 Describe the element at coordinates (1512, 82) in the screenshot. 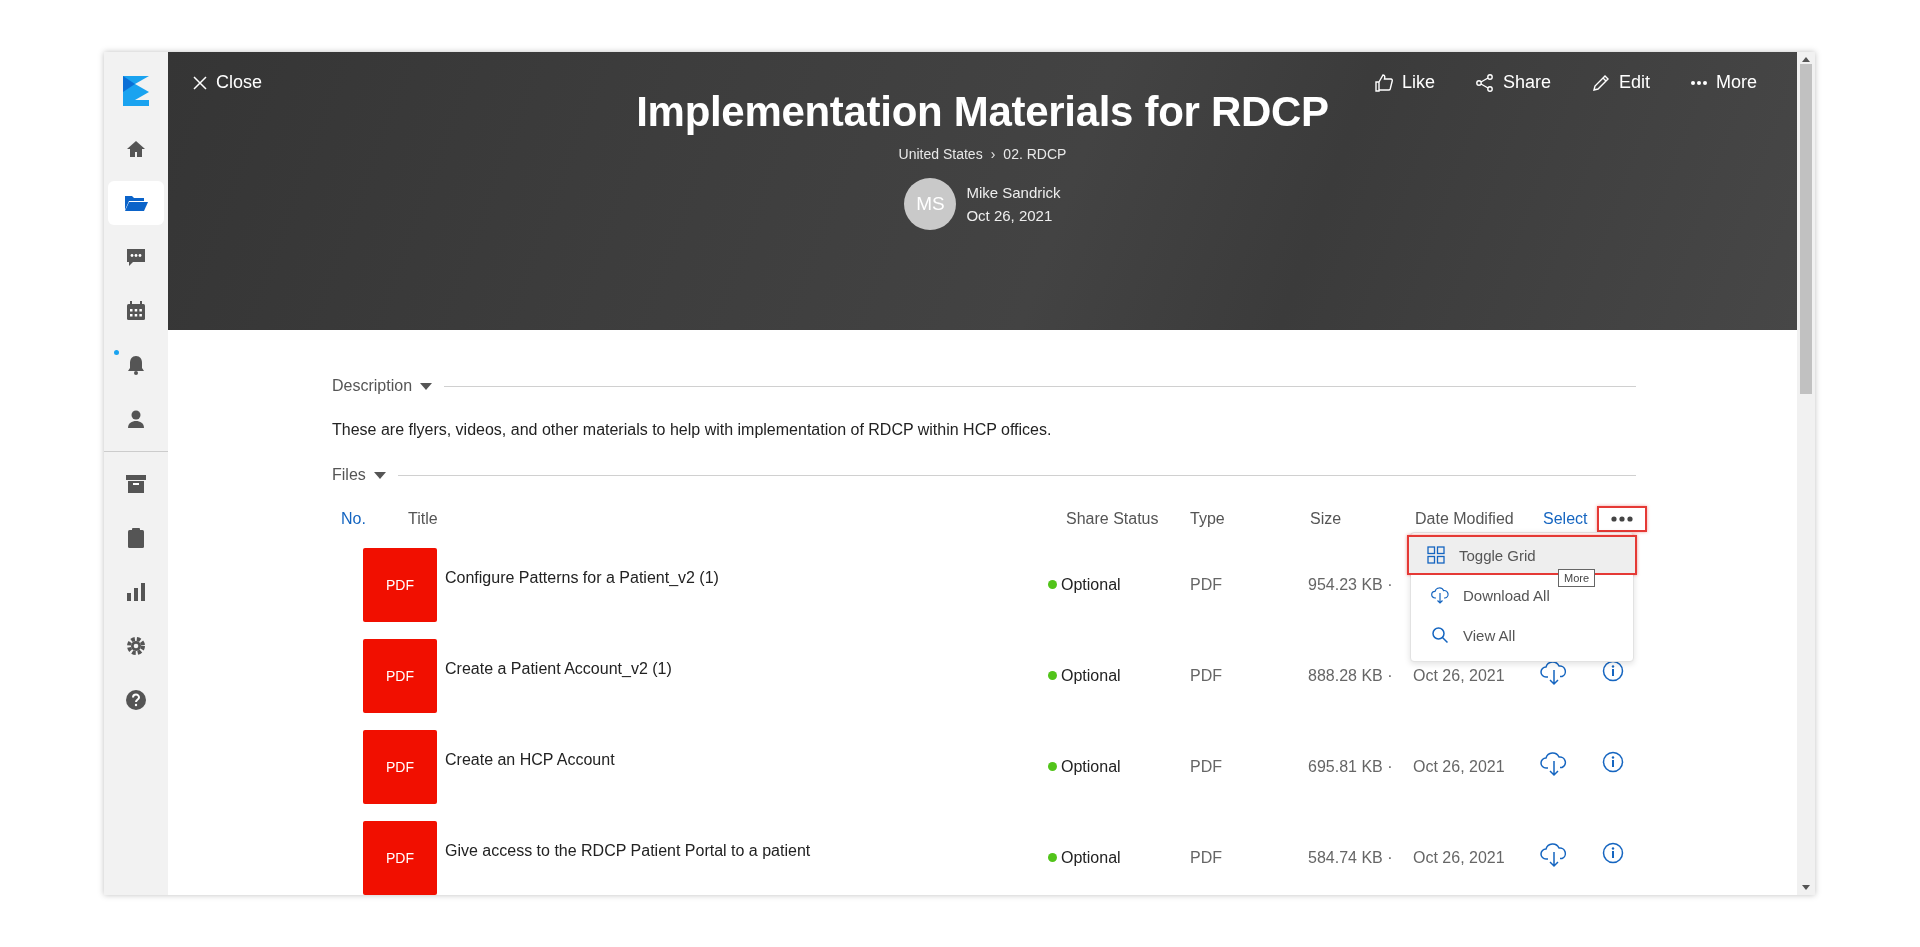

I see `share-button: Share` at that location.